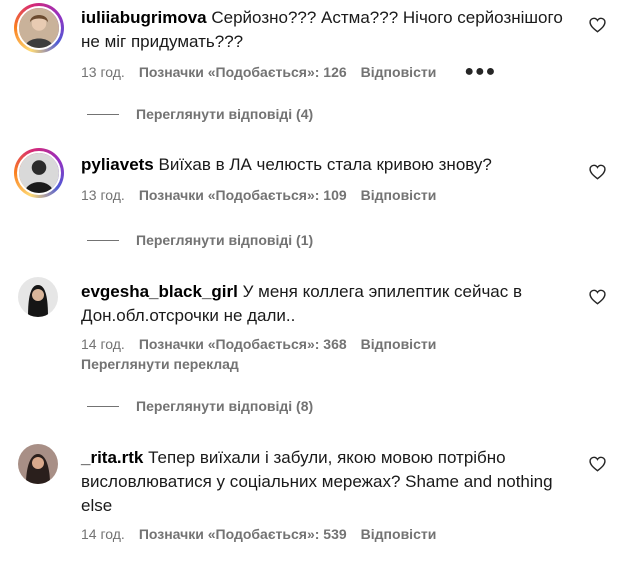 This screenshot has height=566, width=618. What do you see at coordinates (144, 17) in the screenshot?
I see `comment-username: iuliiabugrimova` at bounding box center [144, 17].